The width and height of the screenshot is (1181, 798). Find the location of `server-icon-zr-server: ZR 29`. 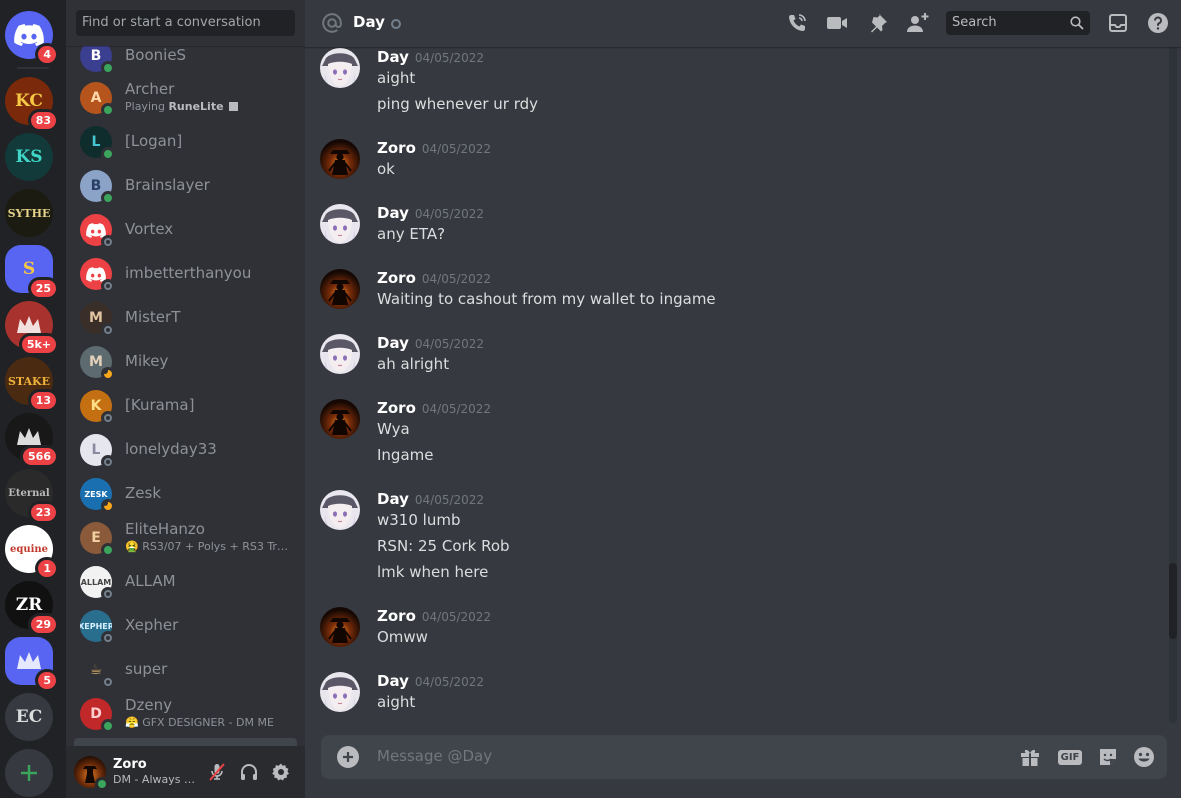

server-icon-zr-server: ZR 29 is located at coordinates (30, 607).